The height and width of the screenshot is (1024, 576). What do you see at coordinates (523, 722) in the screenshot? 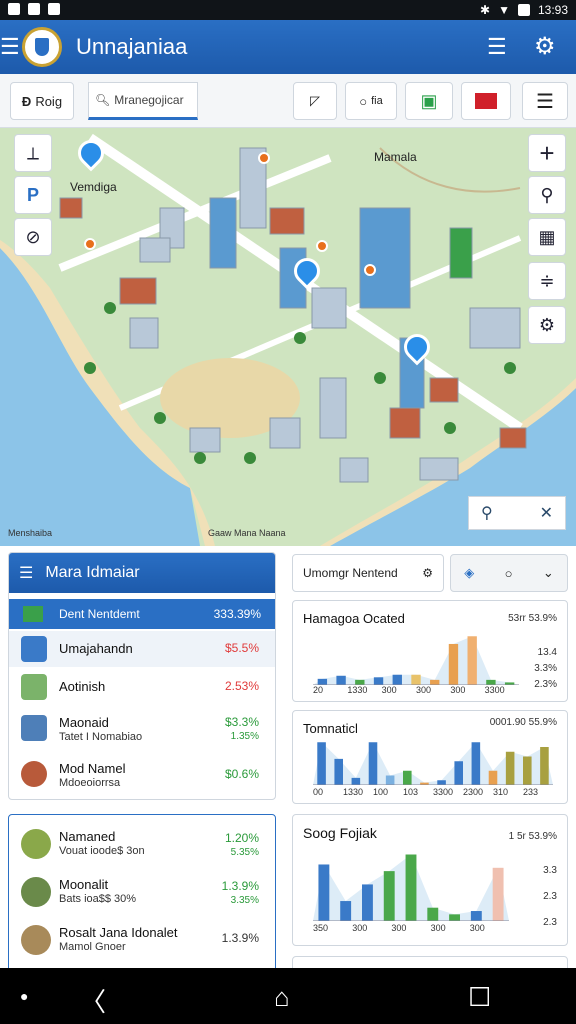
I see `chart-card-value: 0001.90 55.9%` at bounding box center [523, 722].